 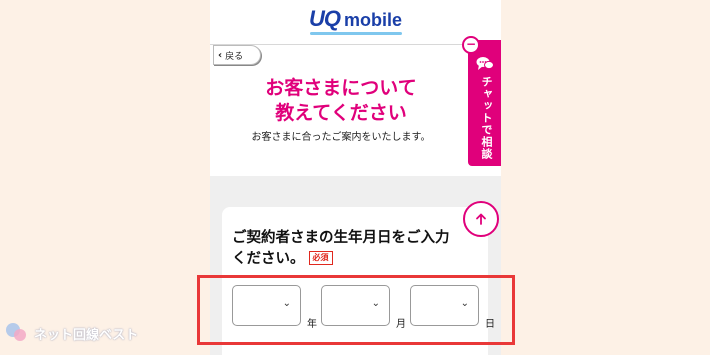 I want to click on chat-bubble-icon, so click(x=485, y=63).